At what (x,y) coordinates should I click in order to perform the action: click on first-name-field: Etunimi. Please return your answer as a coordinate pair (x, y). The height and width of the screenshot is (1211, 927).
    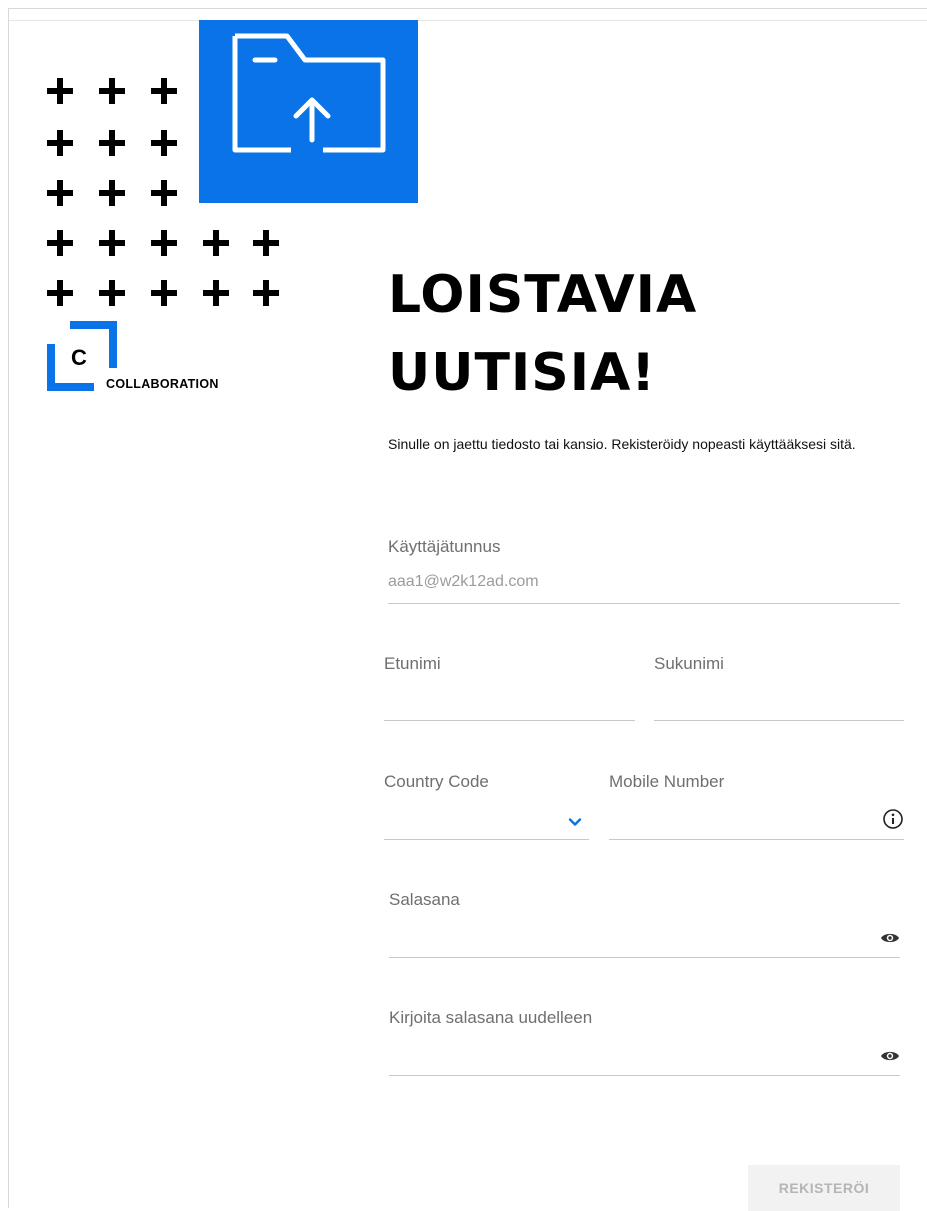
    Looking at the image, I should click on (509, 687).